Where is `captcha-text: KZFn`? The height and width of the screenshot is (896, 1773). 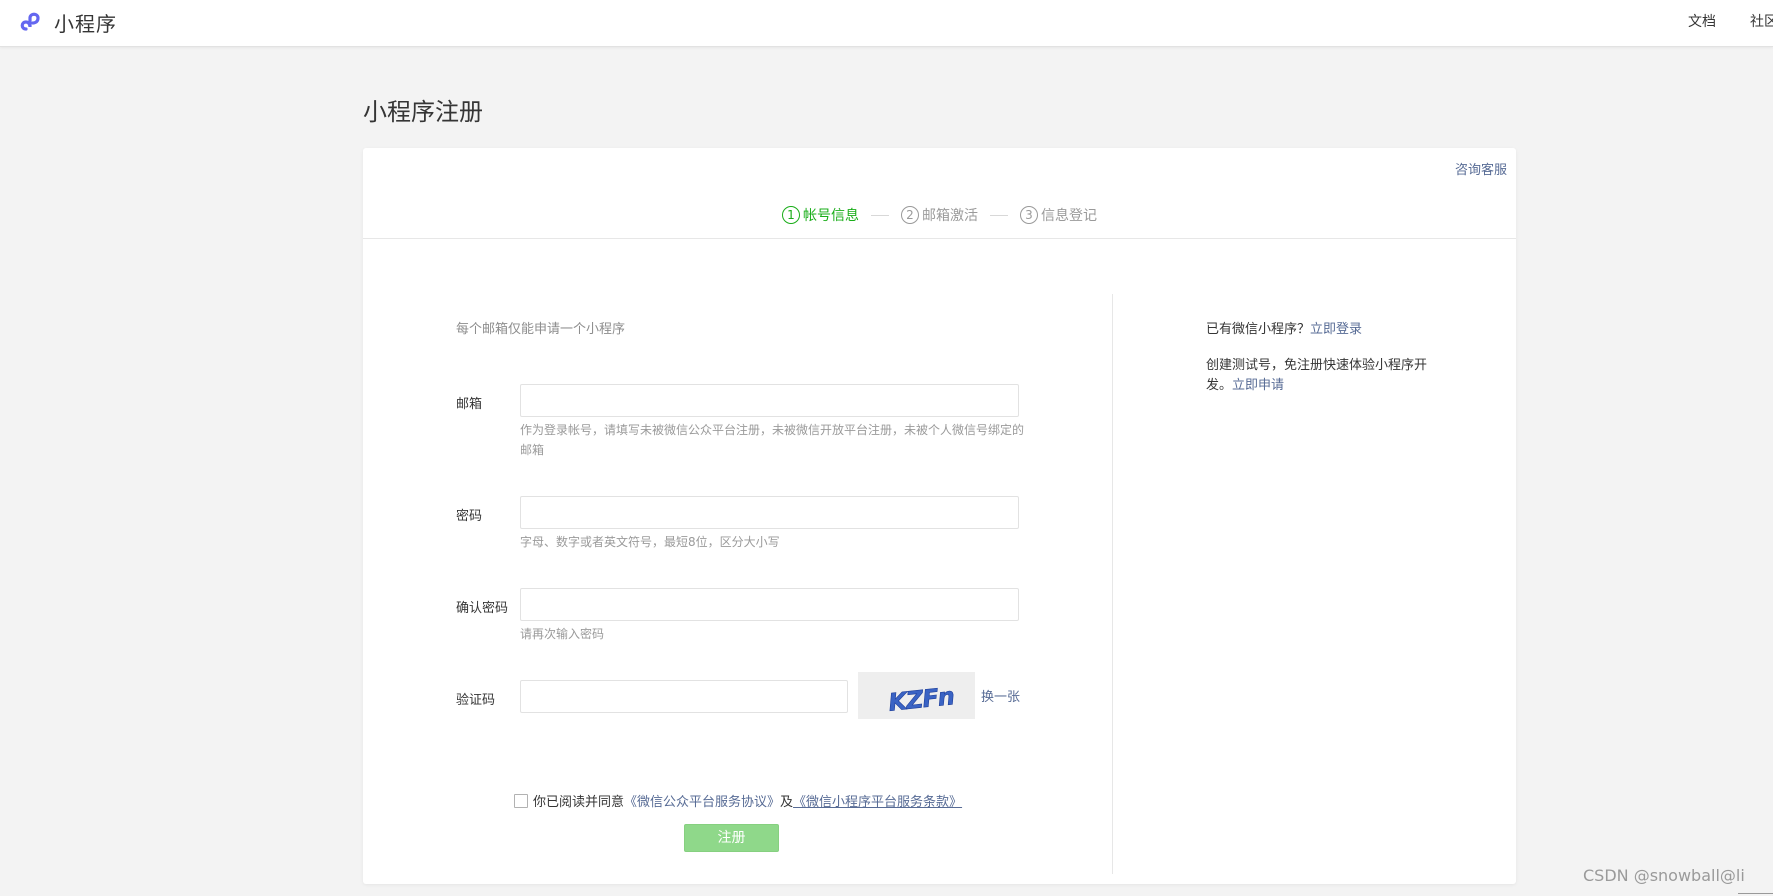
captcha-text: KZFn is located at coordinates (921, 699).